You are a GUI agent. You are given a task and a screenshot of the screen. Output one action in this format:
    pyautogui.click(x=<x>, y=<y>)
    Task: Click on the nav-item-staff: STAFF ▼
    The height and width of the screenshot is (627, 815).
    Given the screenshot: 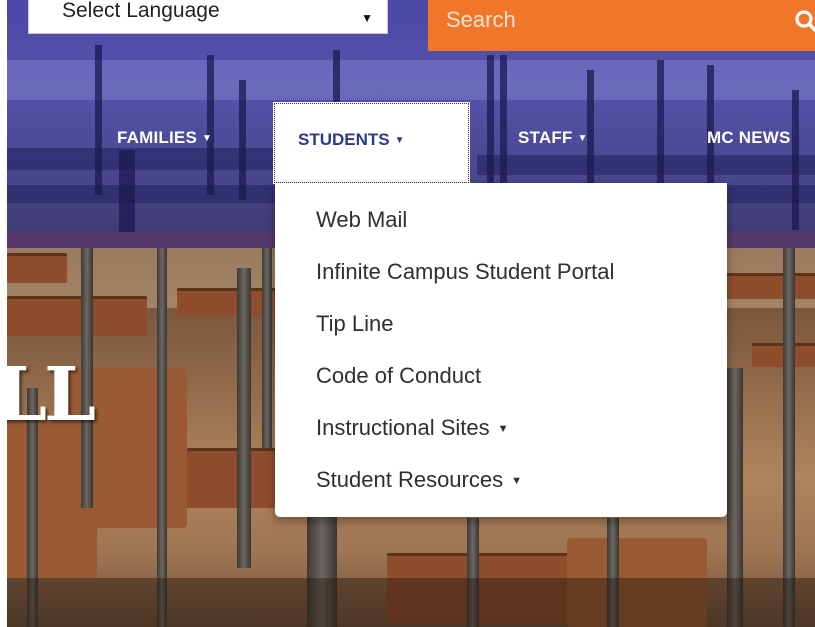 What is the action you would take?
    pyautogui.click(x=553, y=138)
    